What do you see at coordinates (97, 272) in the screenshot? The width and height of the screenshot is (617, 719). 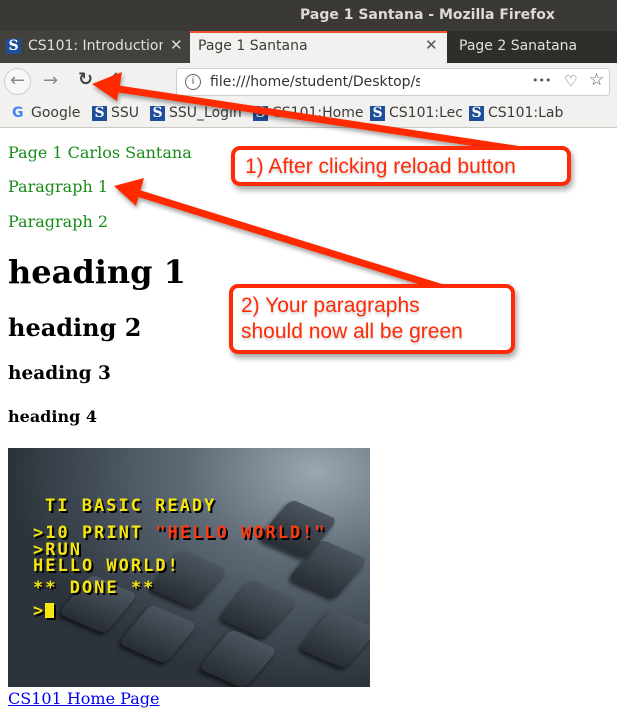 I see `heading-1: heading 1` at bounding box center [97, 272].